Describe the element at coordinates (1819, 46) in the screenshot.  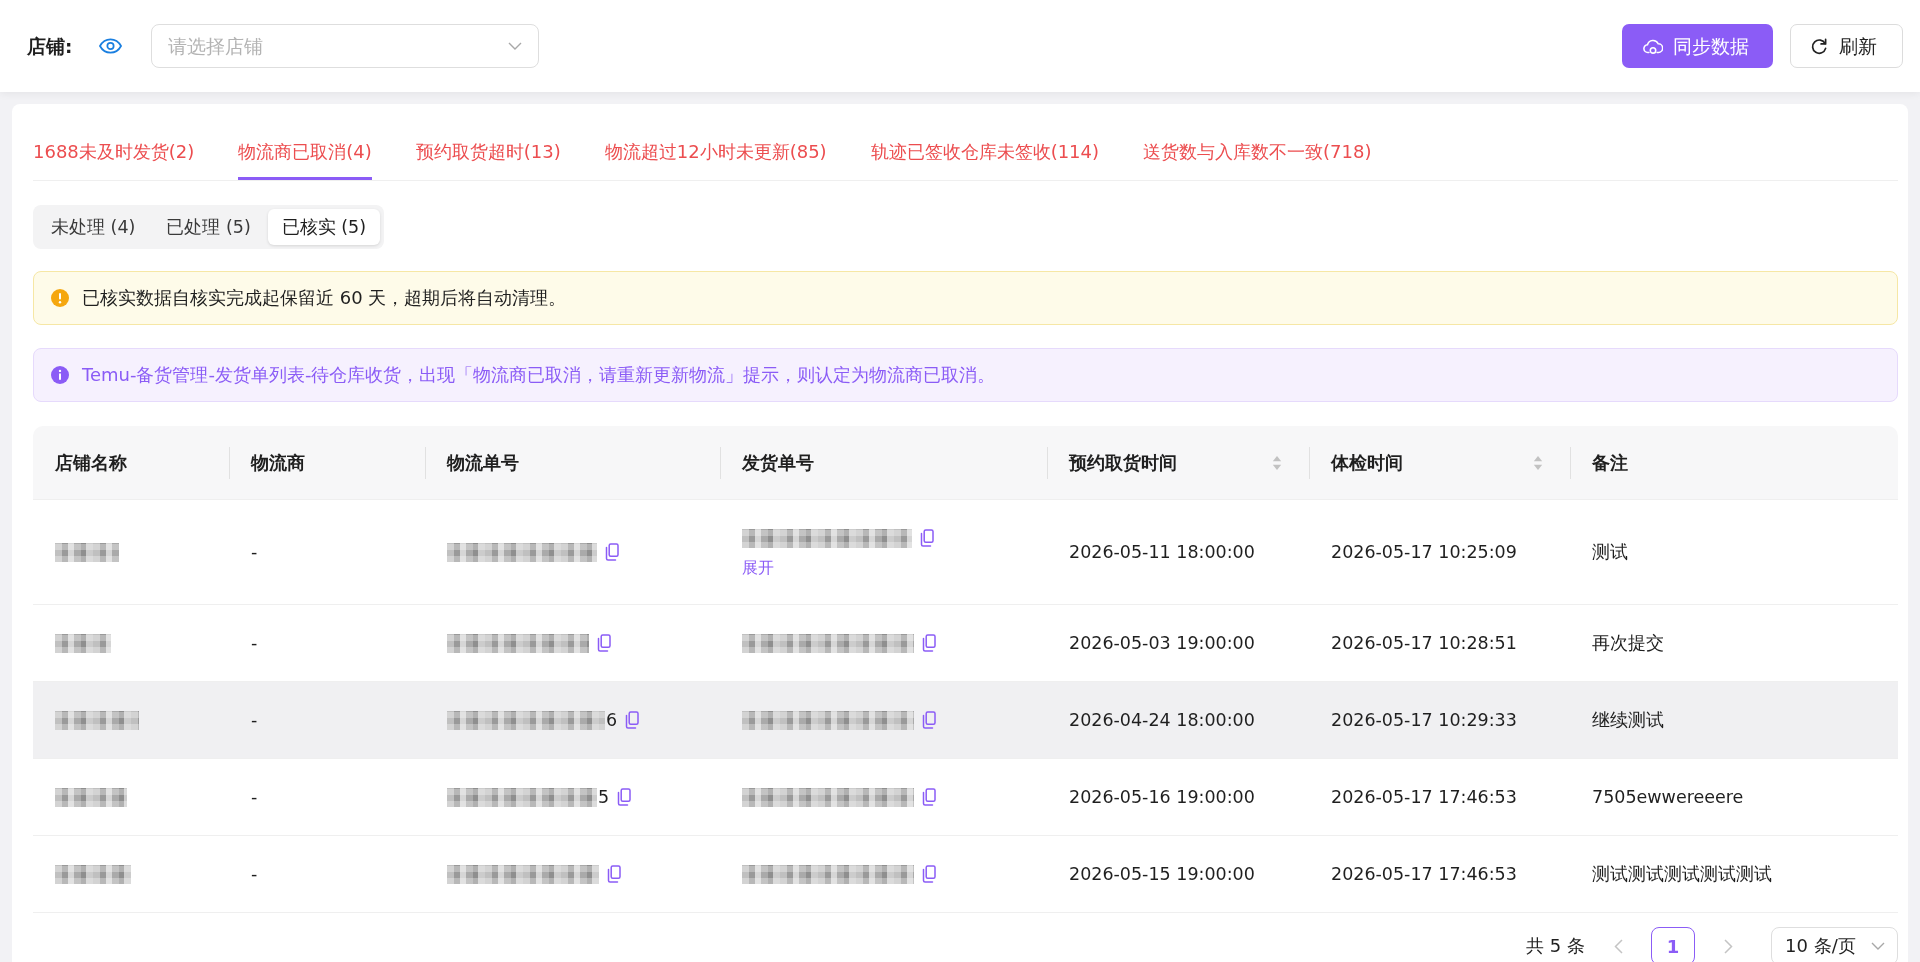
I see `refresh-icon` at that location.